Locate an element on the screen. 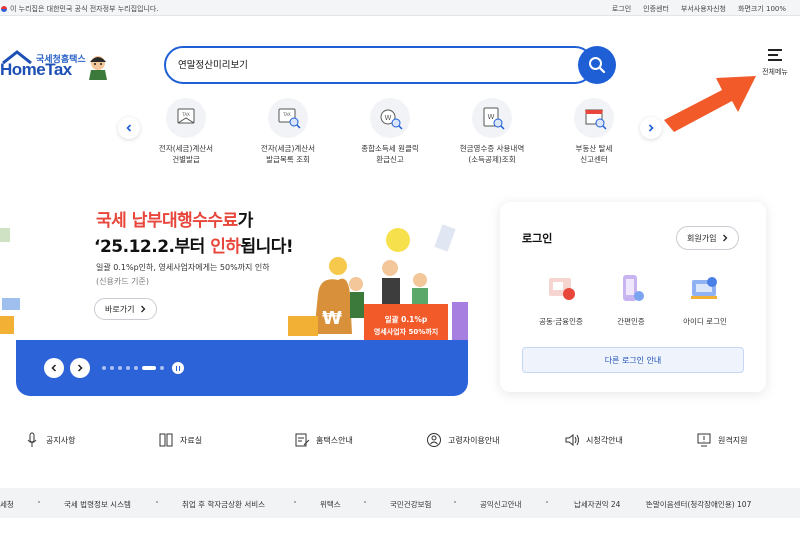  search-icon is located at coordinates (597, 65).